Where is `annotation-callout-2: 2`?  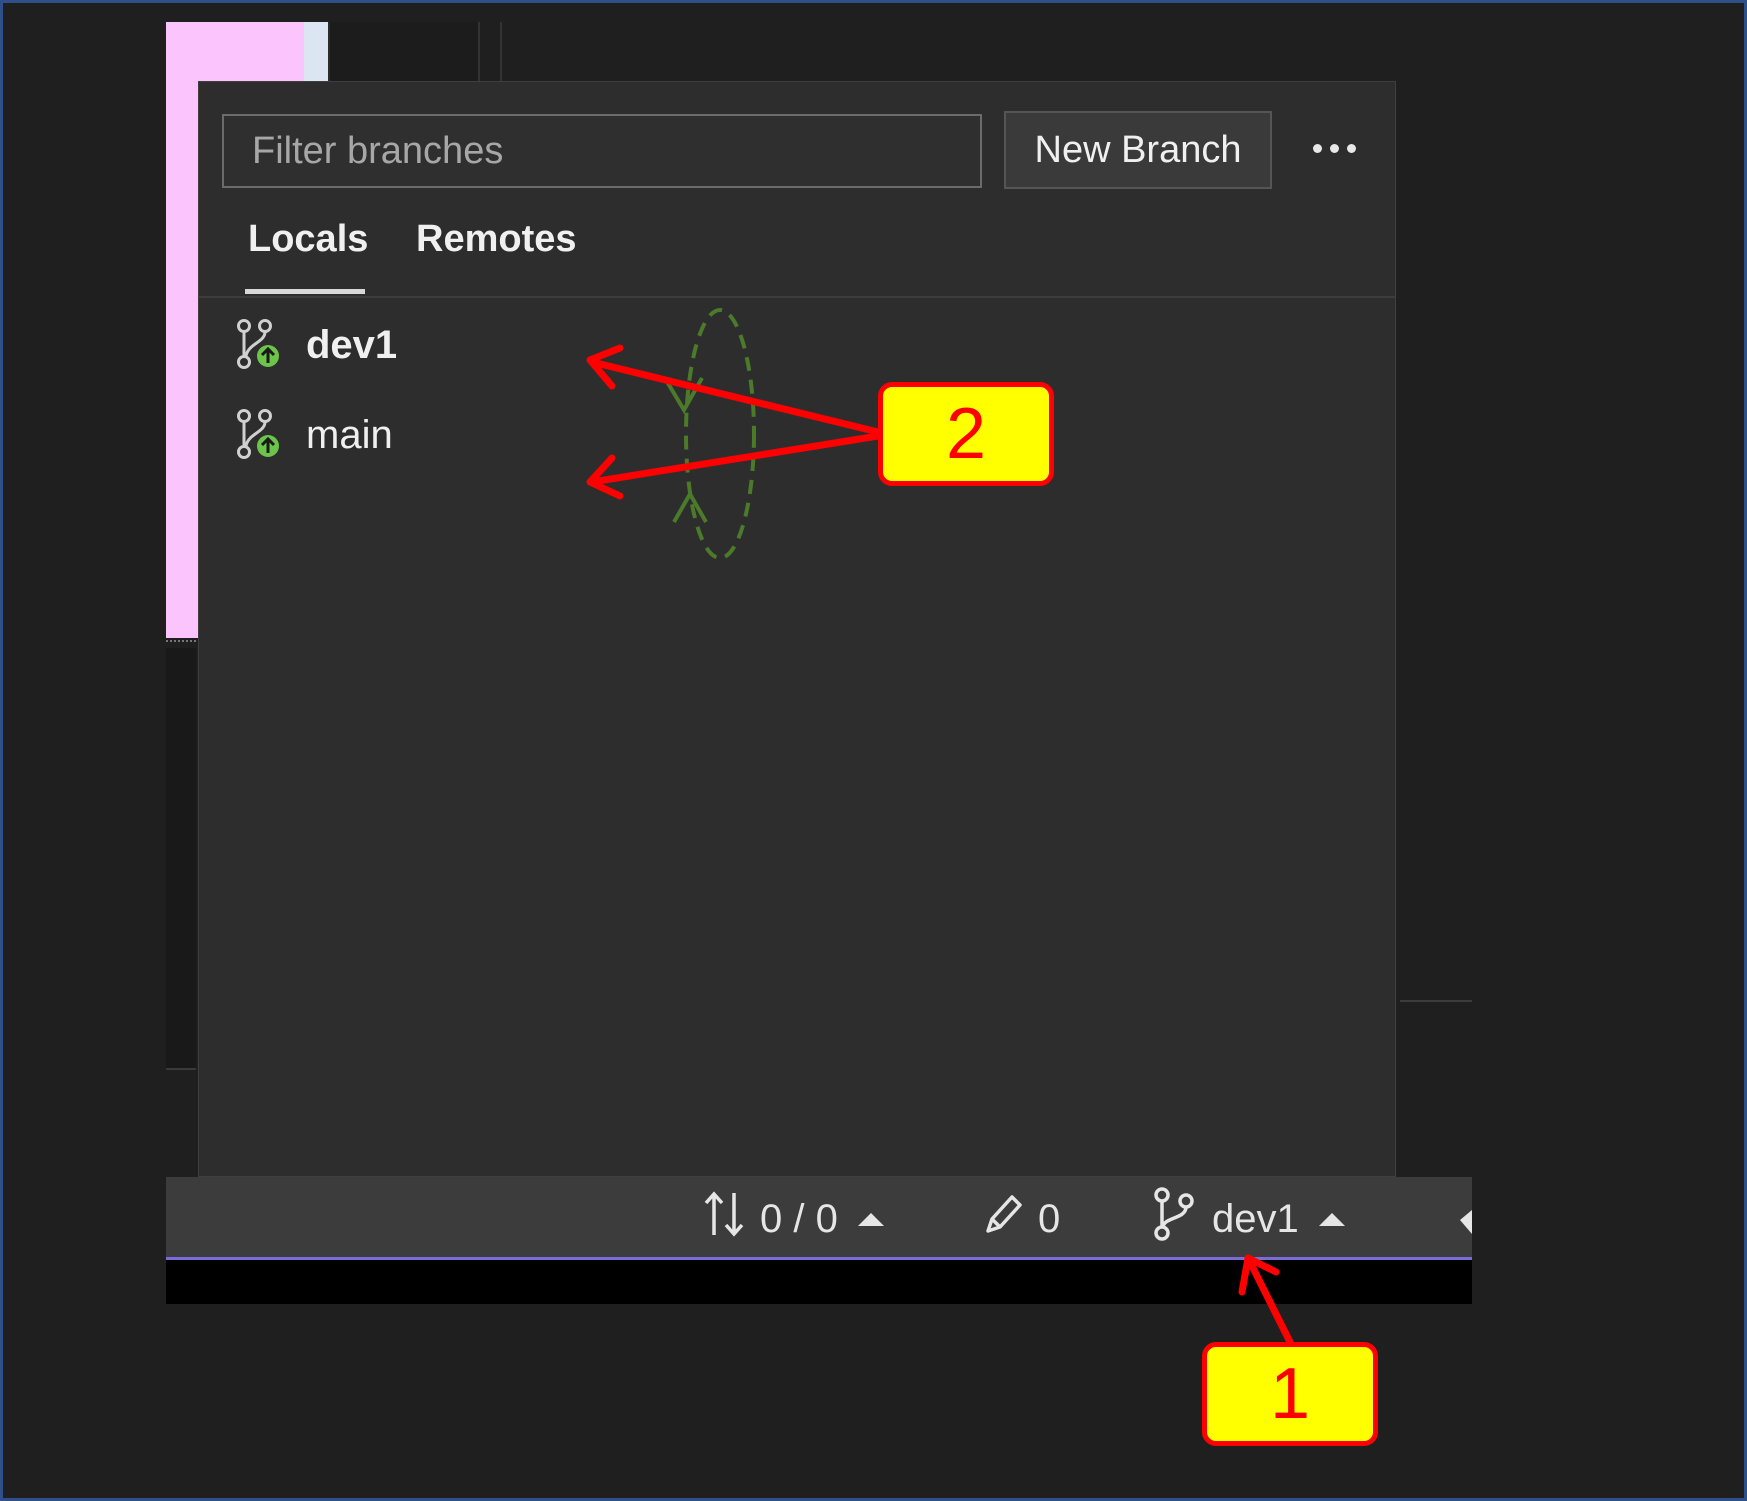 annotation-callout-2: 2 is located at coordinates (966, 434).